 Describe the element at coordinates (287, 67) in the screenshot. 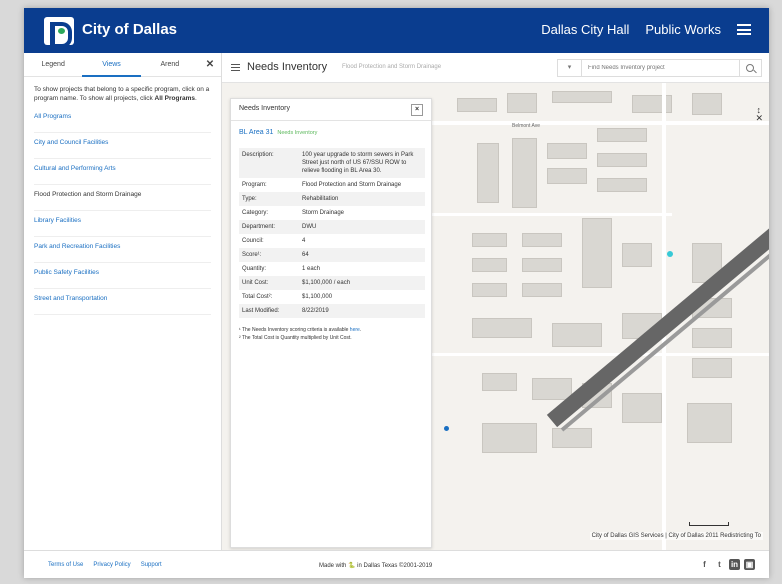

I see `page-title: Needs Inventory` at that location.